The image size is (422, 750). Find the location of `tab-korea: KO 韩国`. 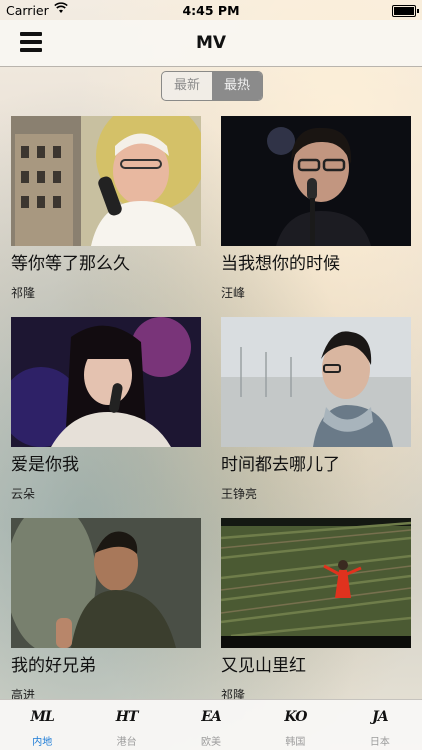

tab-korea: KO 韩国 is located at coordinates (295, 725).